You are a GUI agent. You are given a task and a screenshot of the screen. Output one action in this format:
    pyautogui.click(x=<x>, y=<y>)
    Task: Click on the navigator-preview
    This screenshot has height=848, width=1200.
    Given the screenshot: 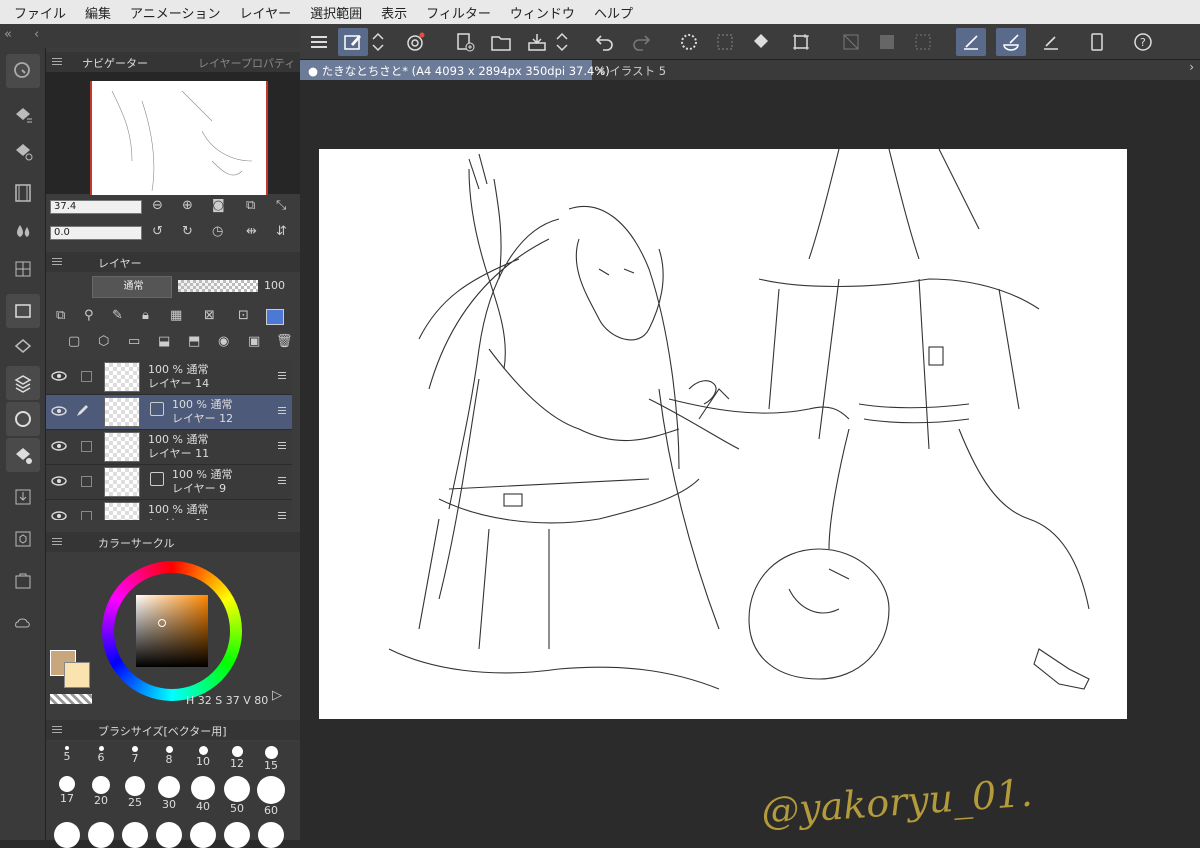 What is the action you would take?
    pyautogui.click(x=173, y=133)
    